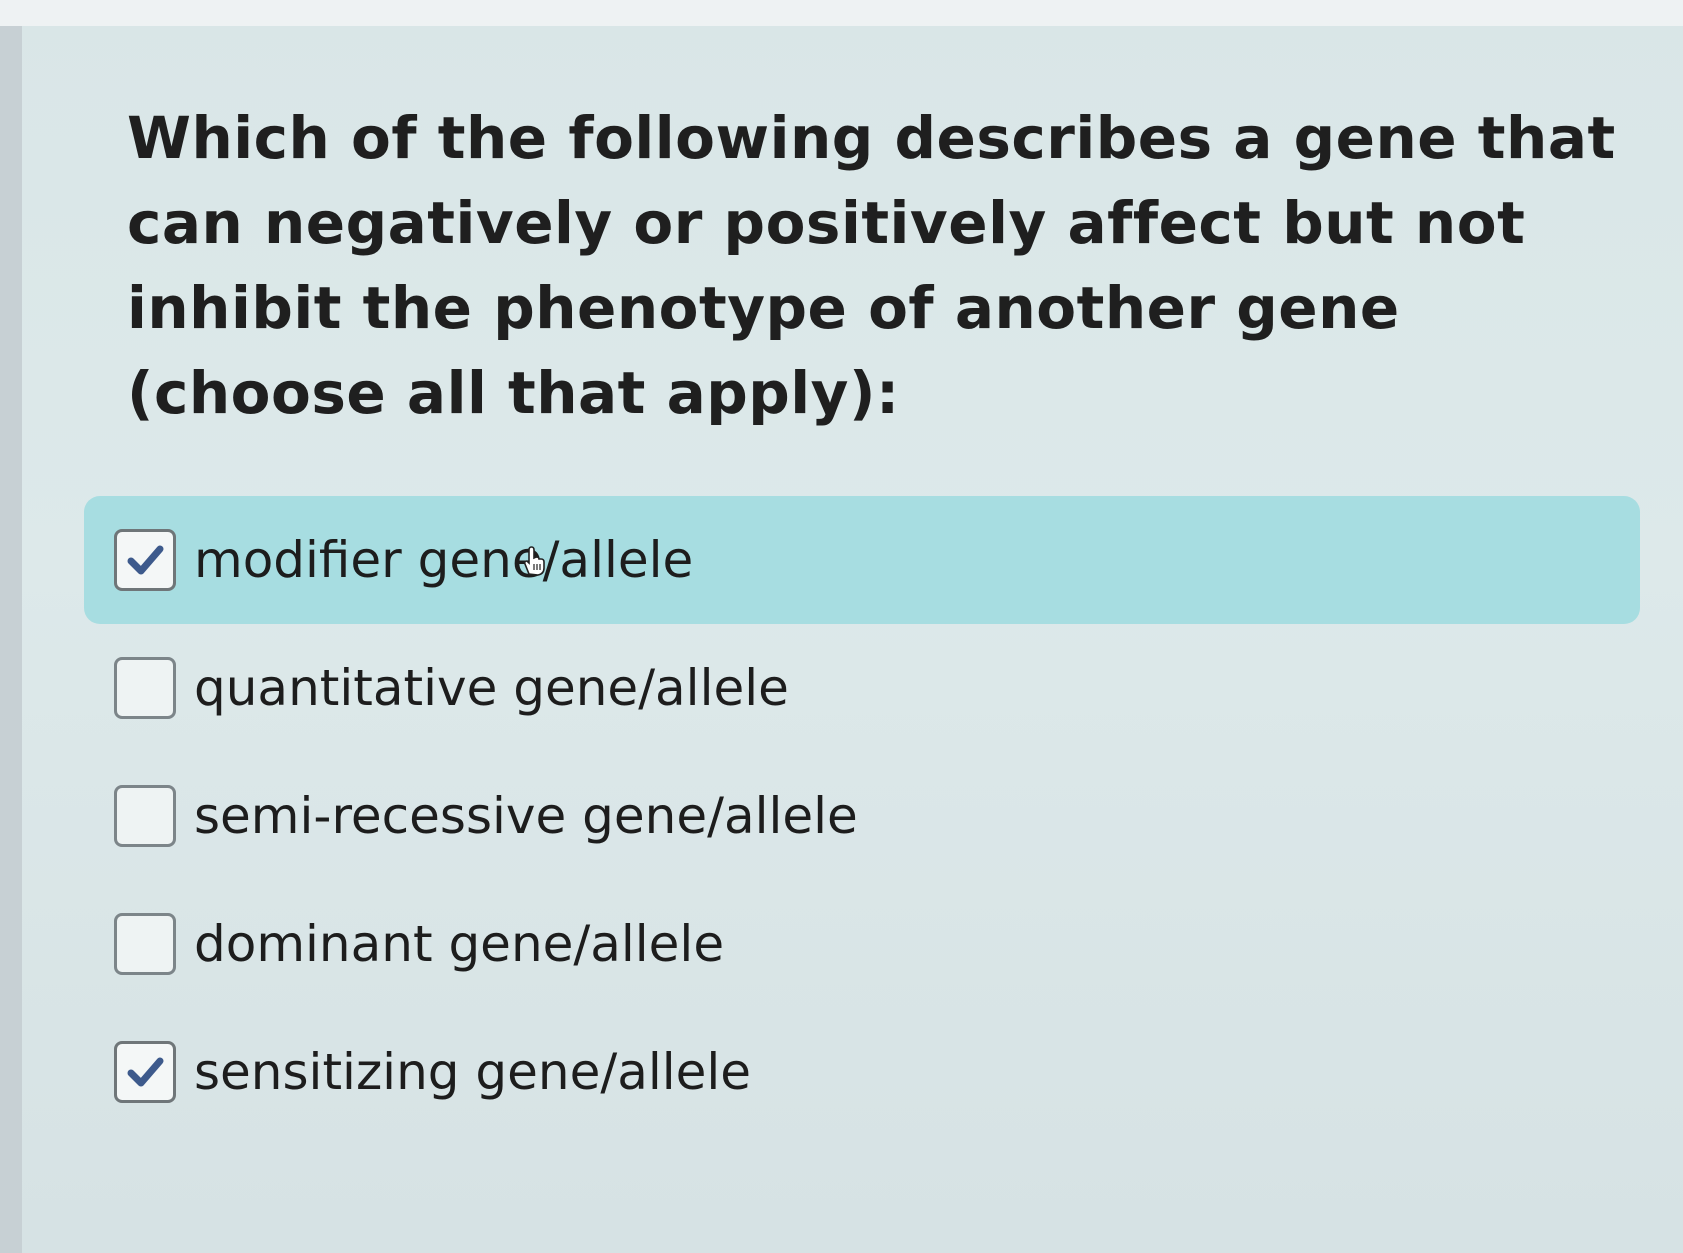  I want to click on option-sensitizing: sensitizing gene/allele, so click(862, 1072).